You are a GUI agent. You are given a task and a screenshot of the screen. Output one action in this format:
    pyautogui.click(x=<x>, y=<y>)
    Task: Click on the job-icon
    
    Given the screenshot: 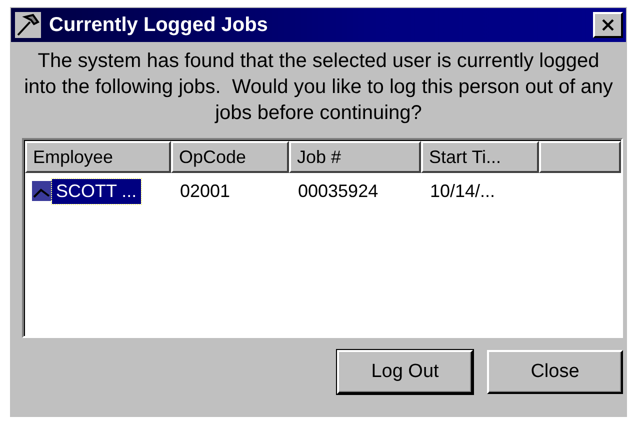 What is the action you would take?
    pyautogui.click(x=42, y=191)
    